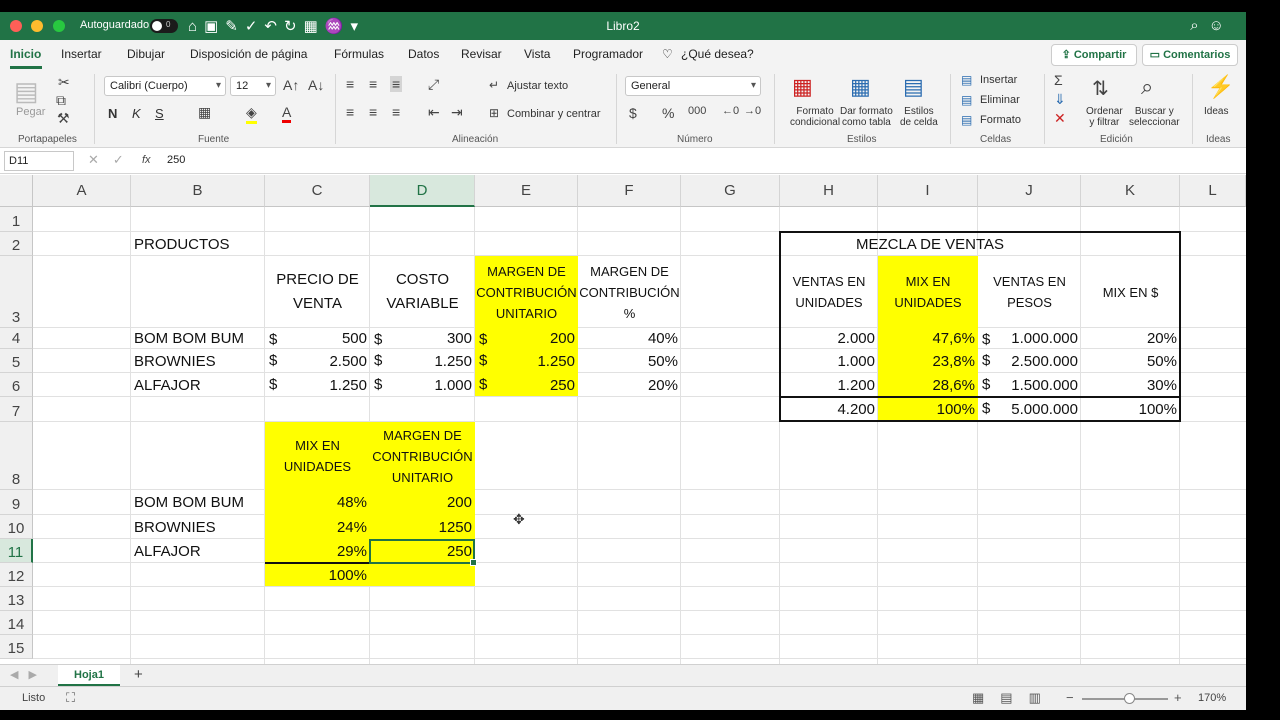 This screenshot has height=720, width=1280. What do you see at coordinates (61, 100) in the screenshot?
I see `copy-icon: ⧉` at bounding box center [61, 100].